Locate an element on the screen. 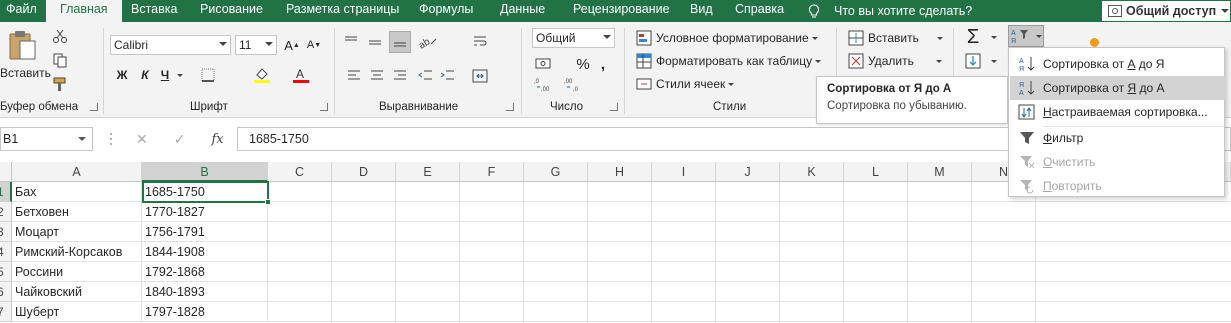 The image size is (1231, 323). font-launcher-icon is located at coordinates (324, 107).